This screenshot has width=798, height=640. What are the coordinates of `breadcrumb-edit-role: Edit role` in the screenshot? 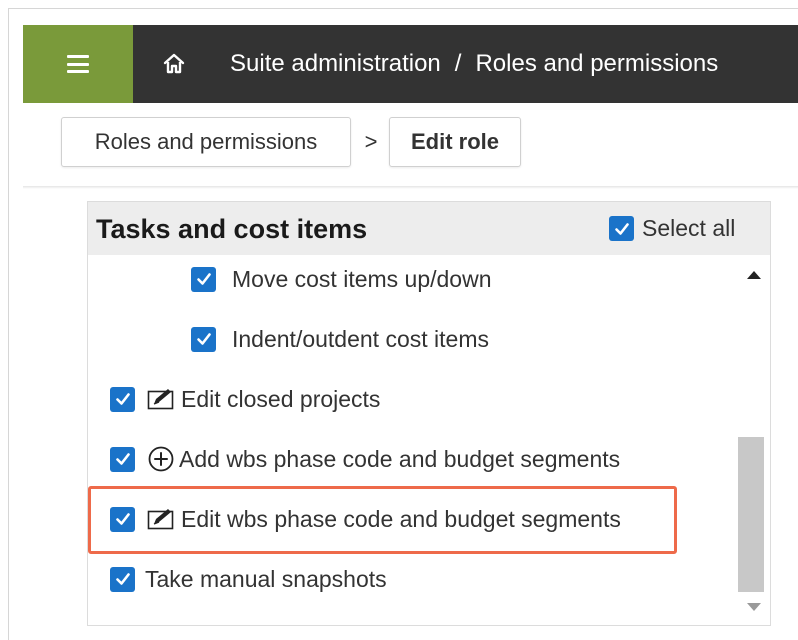 It's located at (455, 142).